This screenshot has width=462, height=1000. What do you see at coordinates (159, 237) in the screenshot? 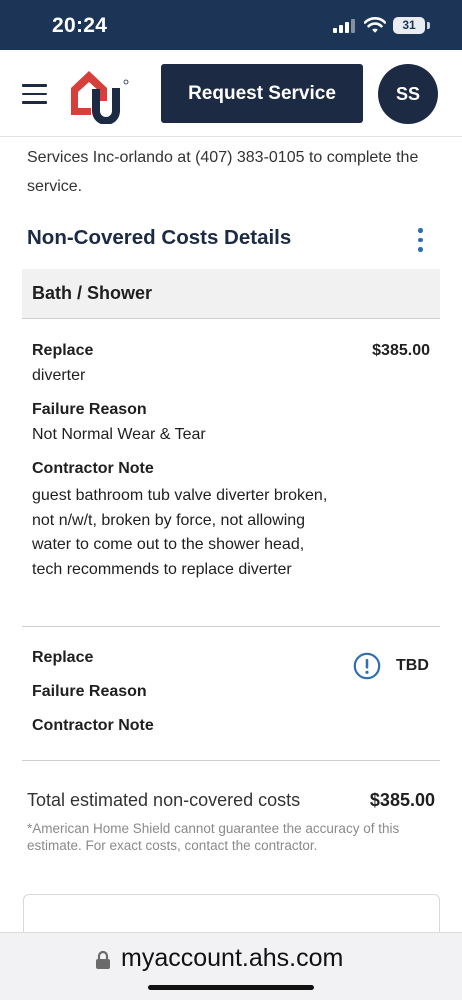
I see `section-title: Non-Covered Costs Details` at bounding box center [159, 237].